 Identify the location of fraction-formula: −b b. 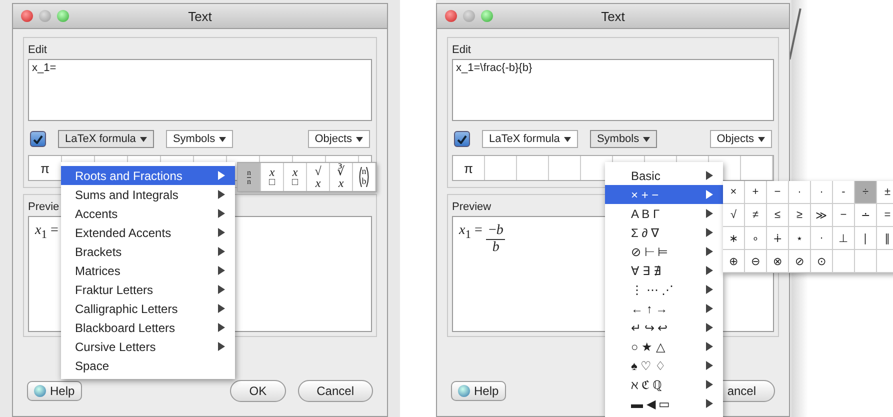
(496, 239).